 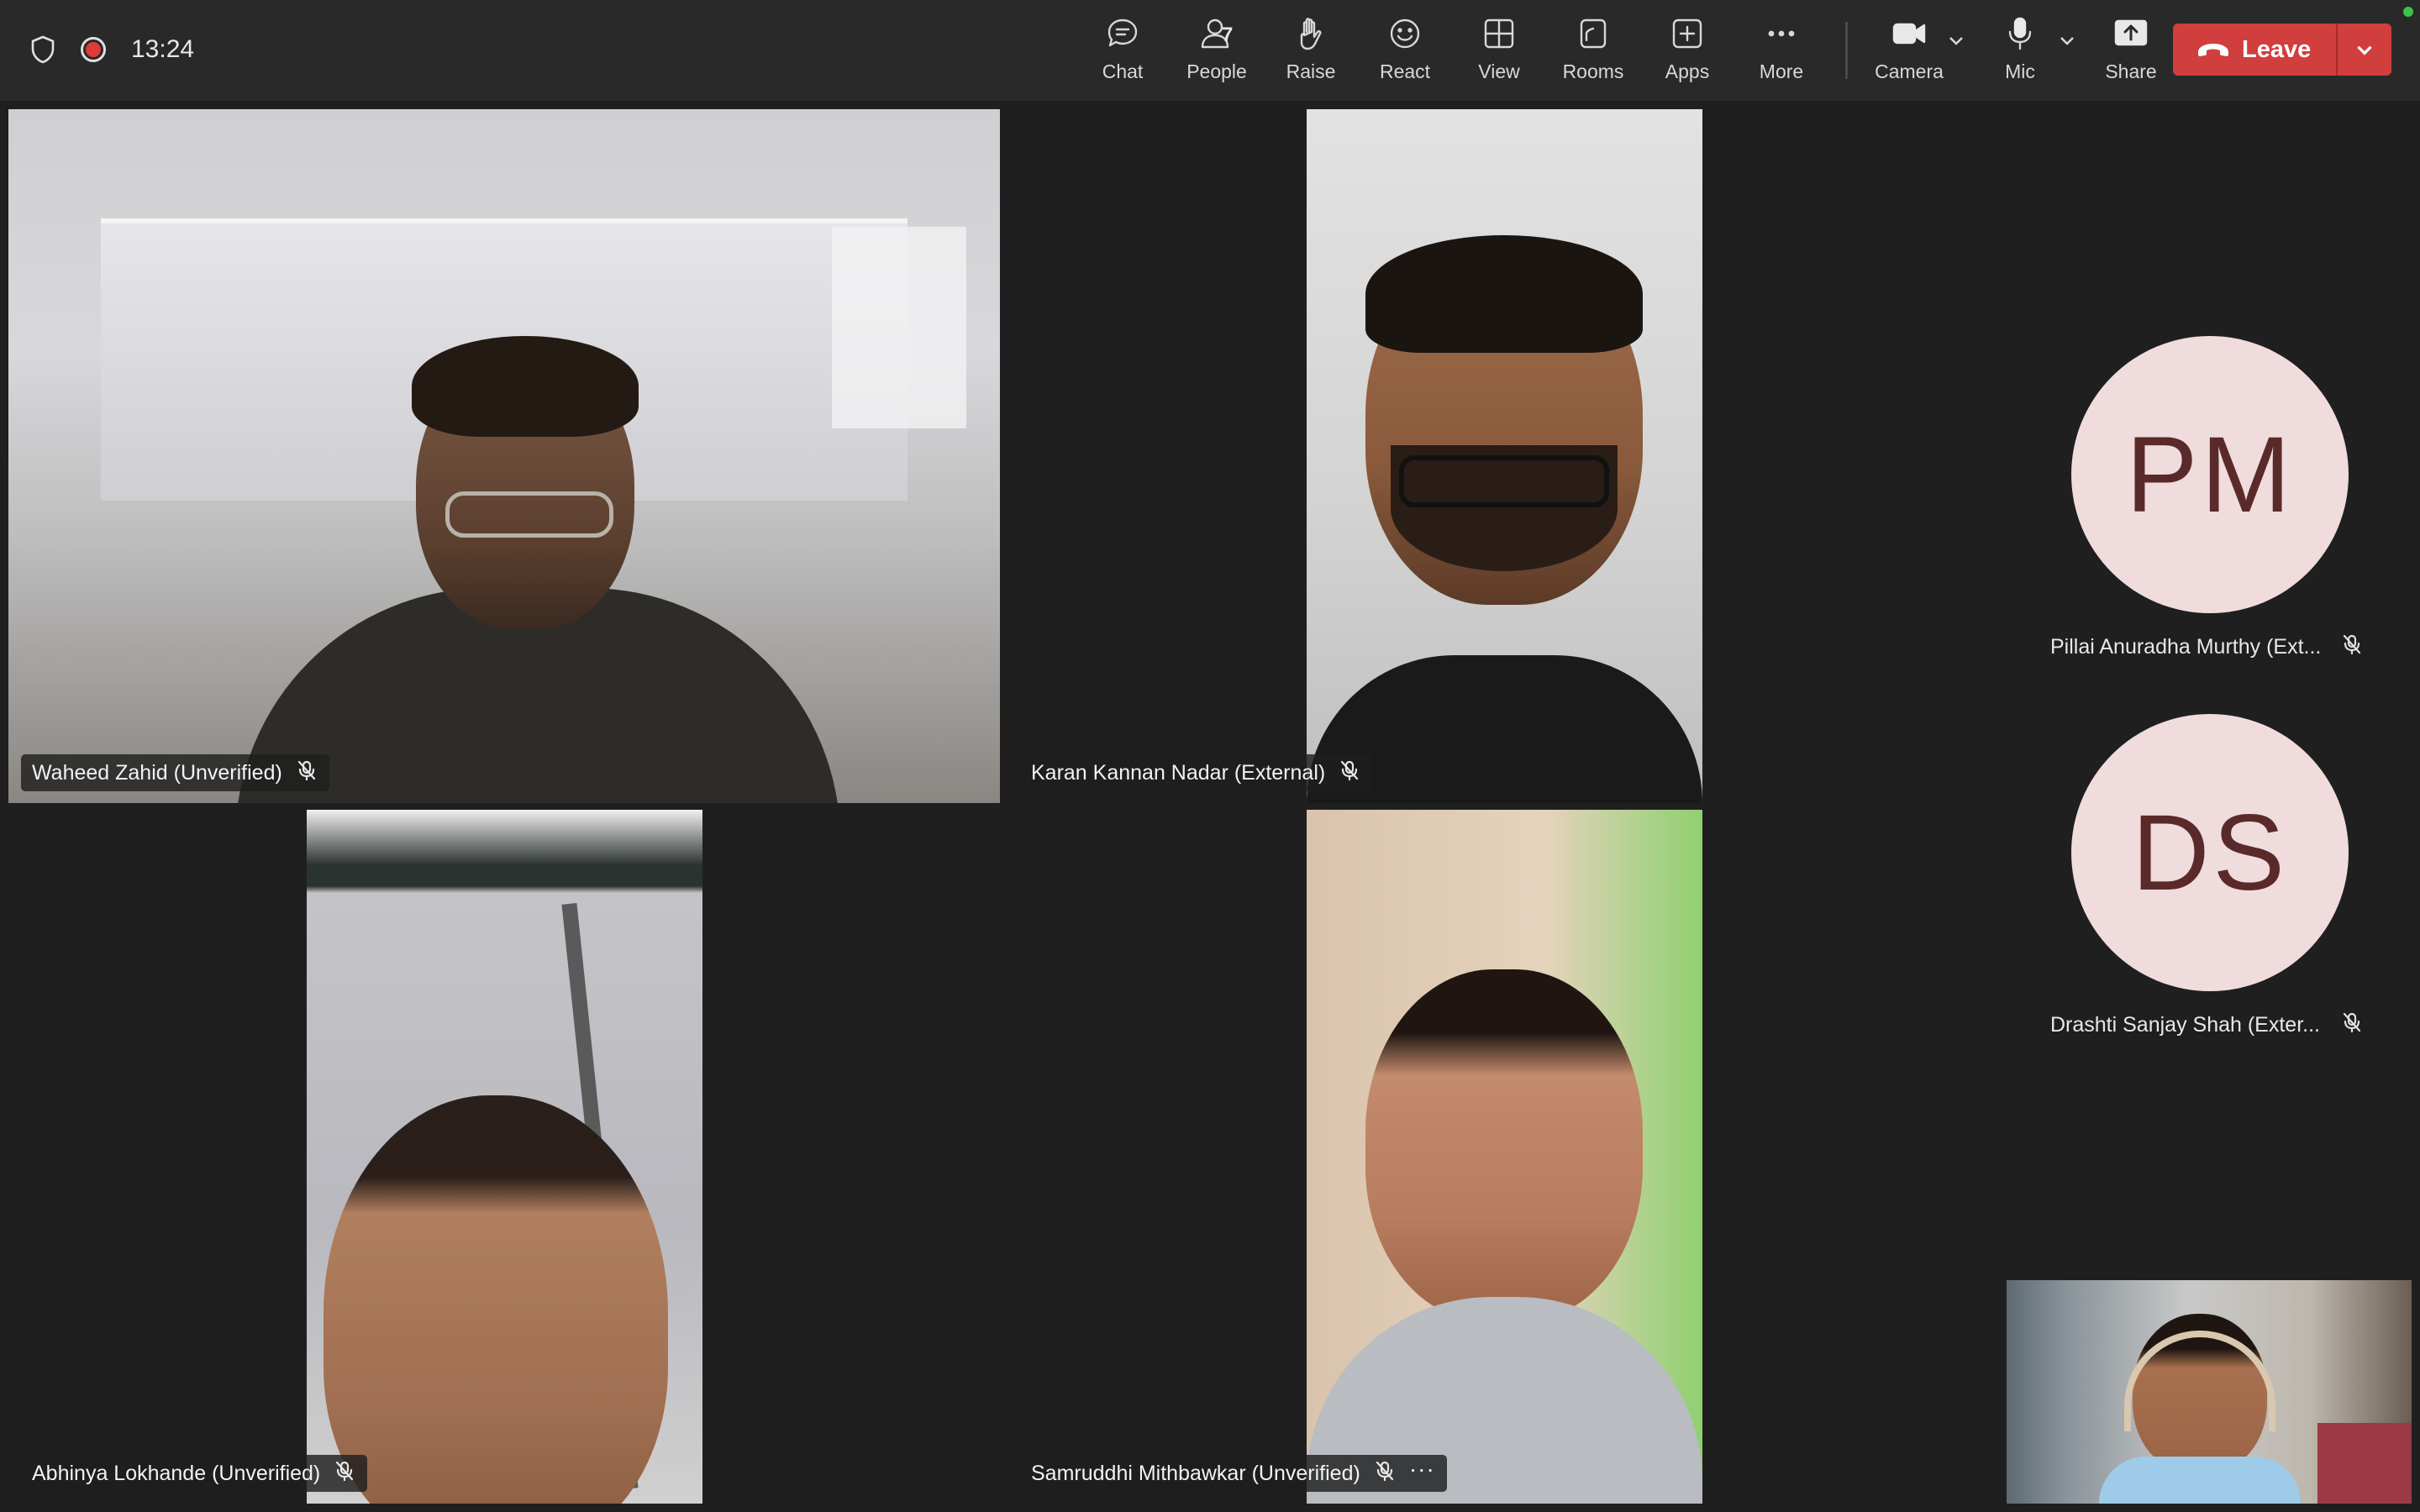 I want to click on people-label: People, so click(x=1216, y=71).